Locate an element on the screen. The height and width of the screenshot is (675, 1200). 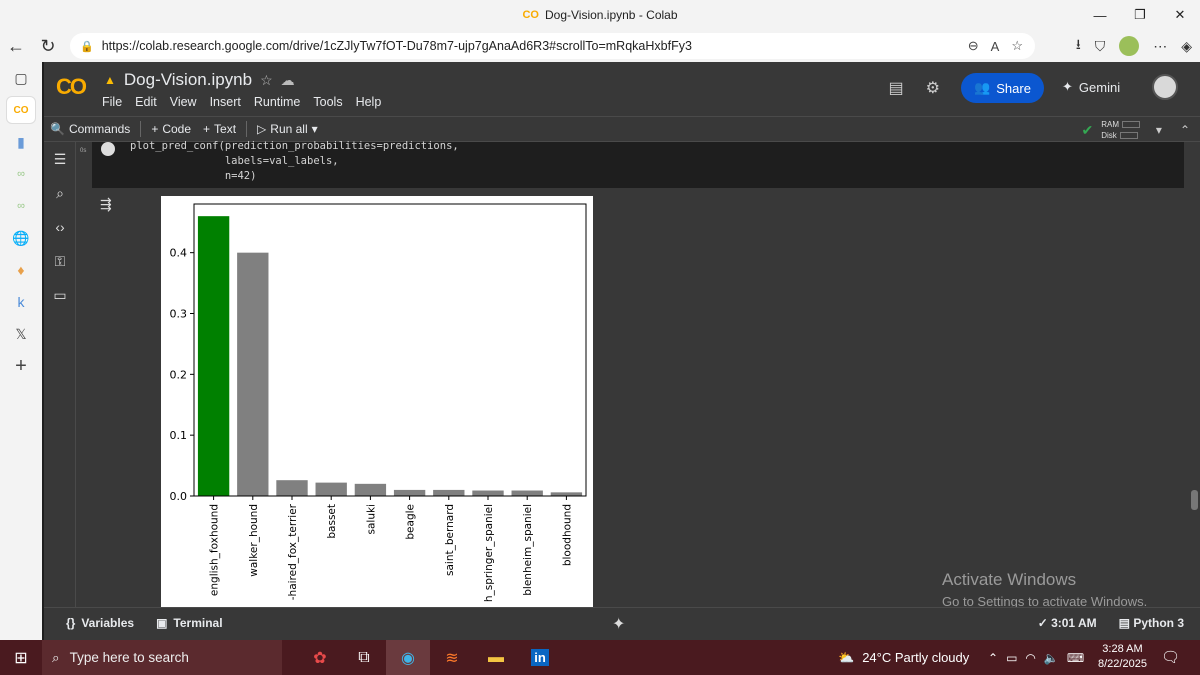
chevron-down-icon: ▾ is located at coordinates (1159, 130).